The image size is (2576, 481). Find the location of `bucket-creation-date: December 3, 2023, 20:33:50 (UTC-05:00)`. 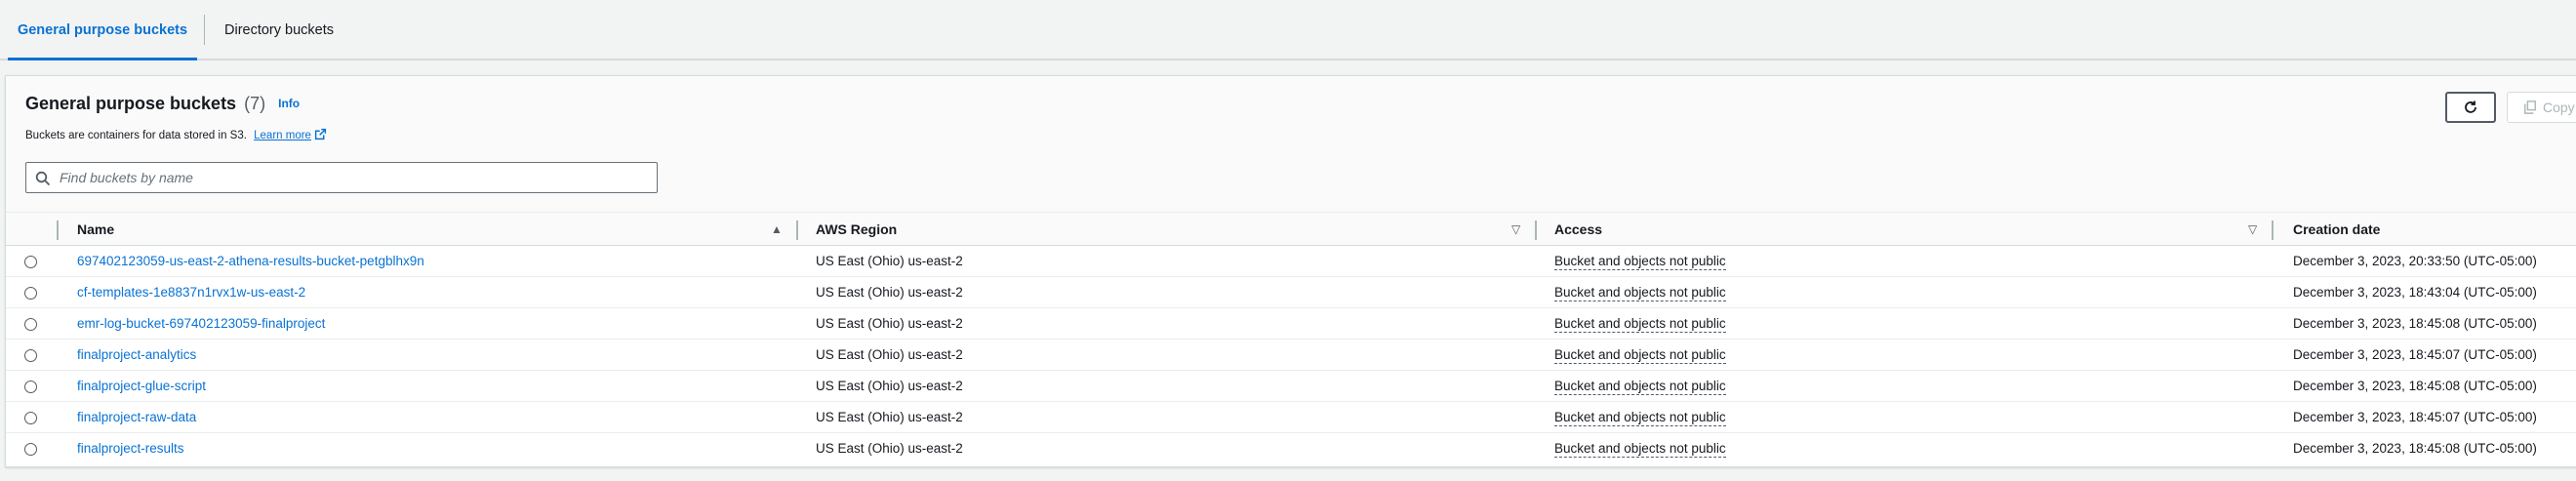

bucket-creation-date: December 3, 2023, 20:33:50 (UTC-05:00) is located at coordinates (2415, 261).